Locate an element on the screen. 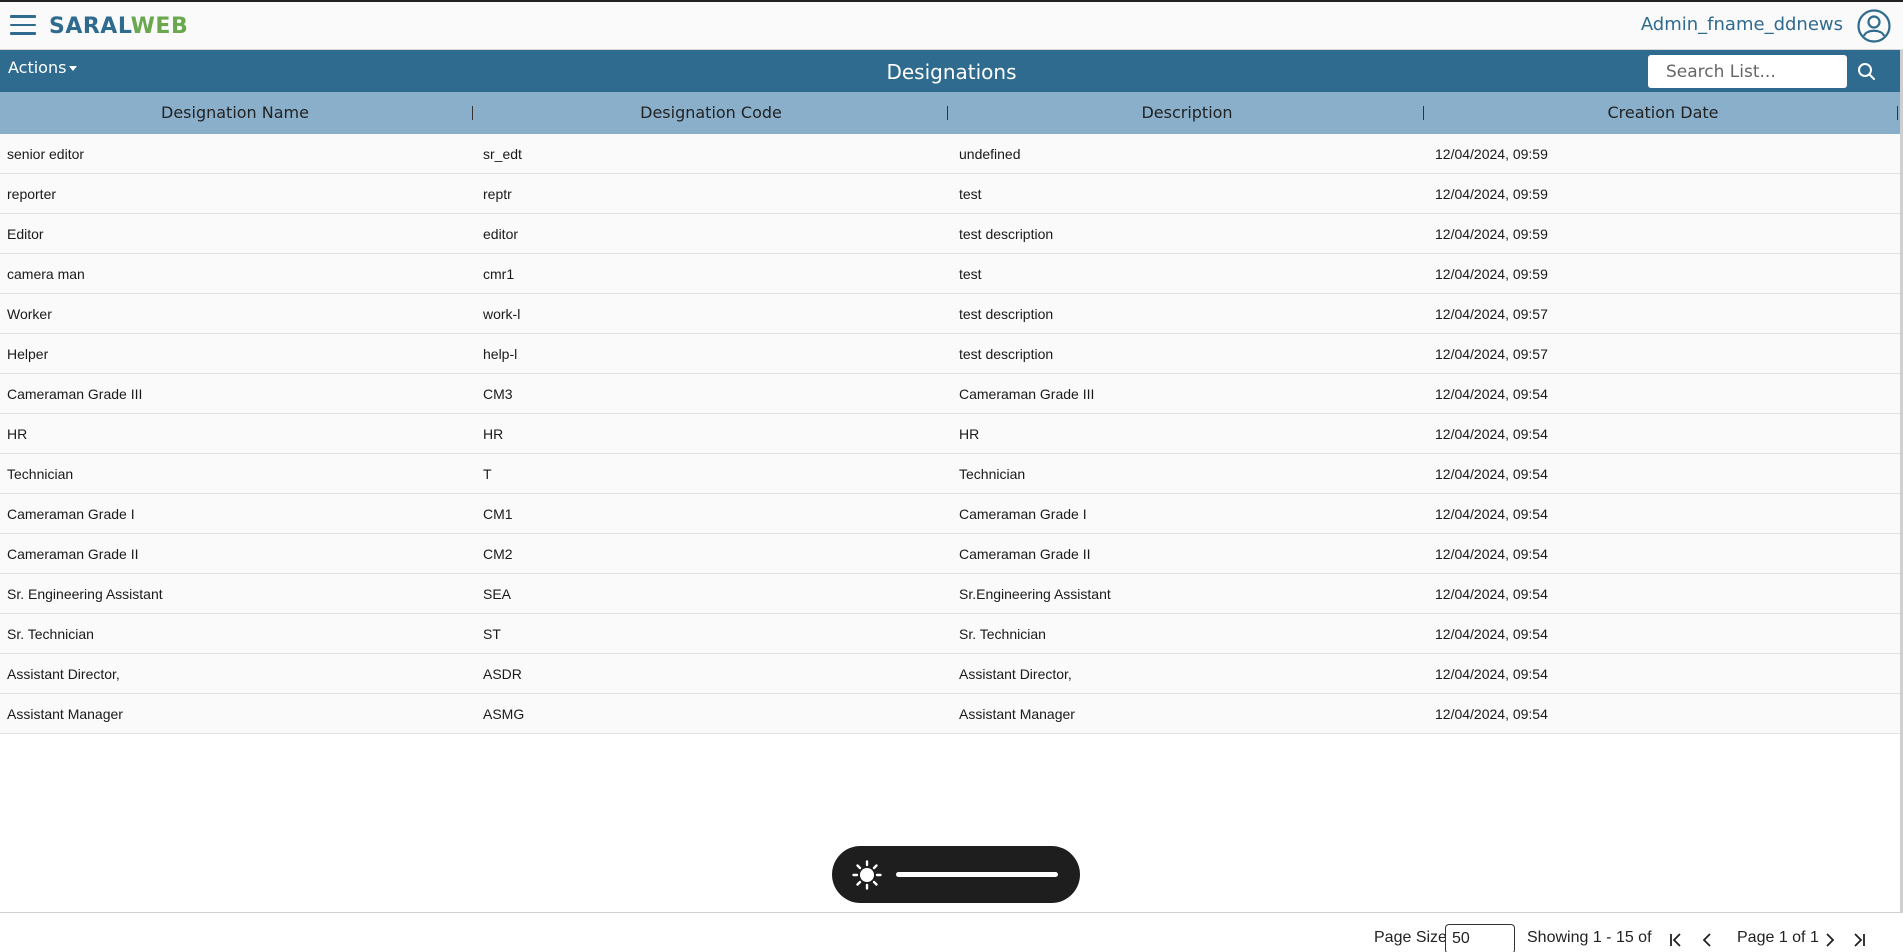 The height and width of the screenshot is (952, 1903). cell-designation-name: reporter is located at coordinates (32, 194).